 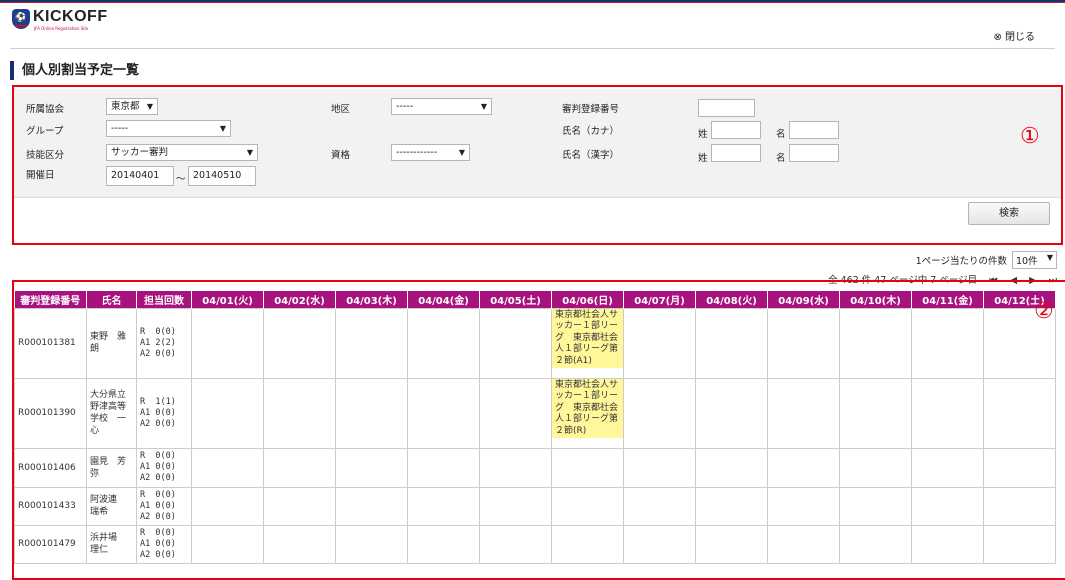 I want to click on referee-no-cell: R000101381, so click(x=50, y=343).